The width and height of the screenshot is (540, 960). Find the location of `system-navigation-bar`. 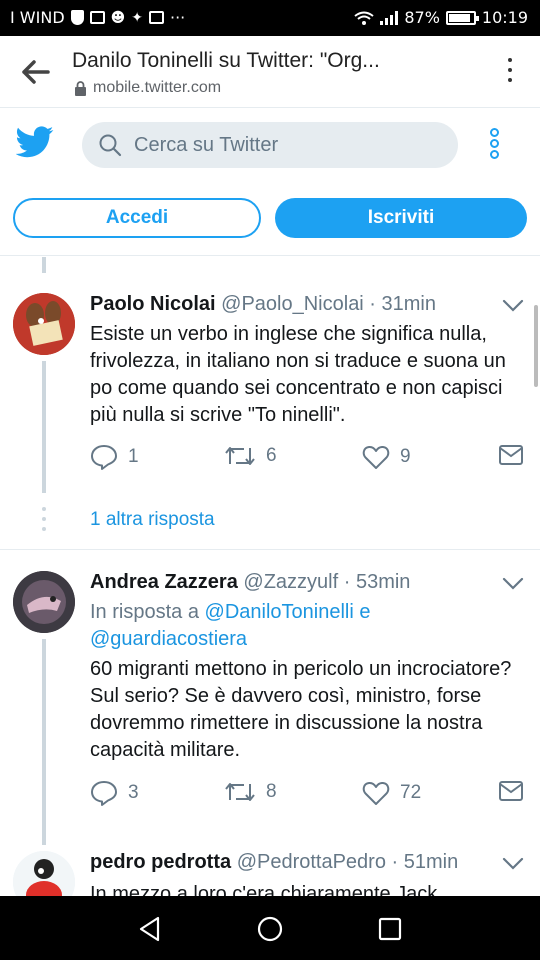

system-navigation-bar is located at coordinates (270, 928).